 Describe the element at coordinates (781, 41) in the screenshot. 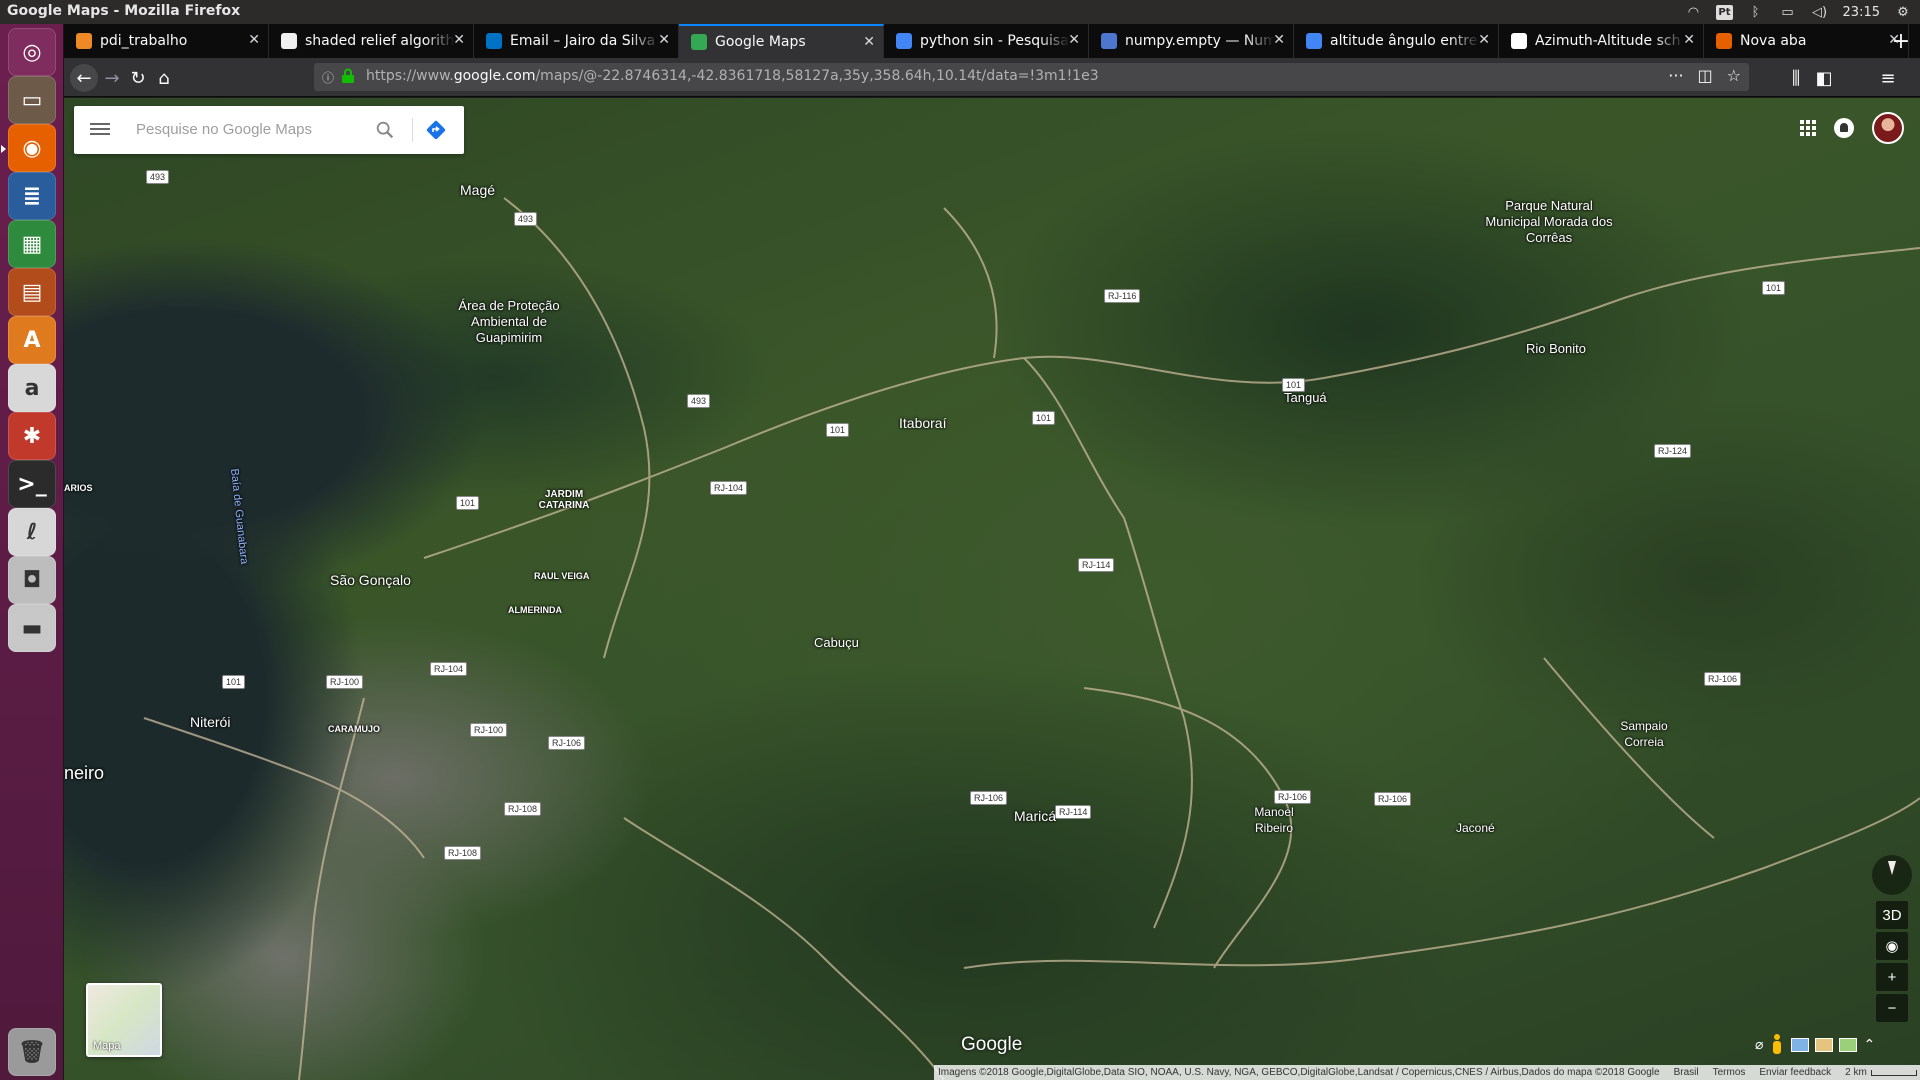

I see `tab-3: Google Maps ✕` at that location.